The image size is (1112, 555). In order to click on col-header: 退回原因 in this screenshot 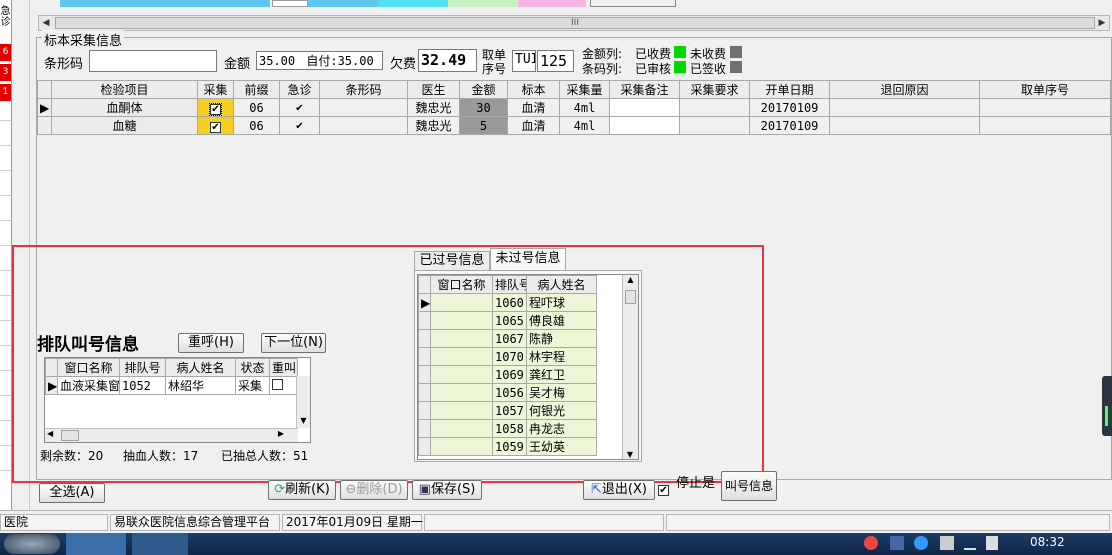, I will do `click(904, 89)`.